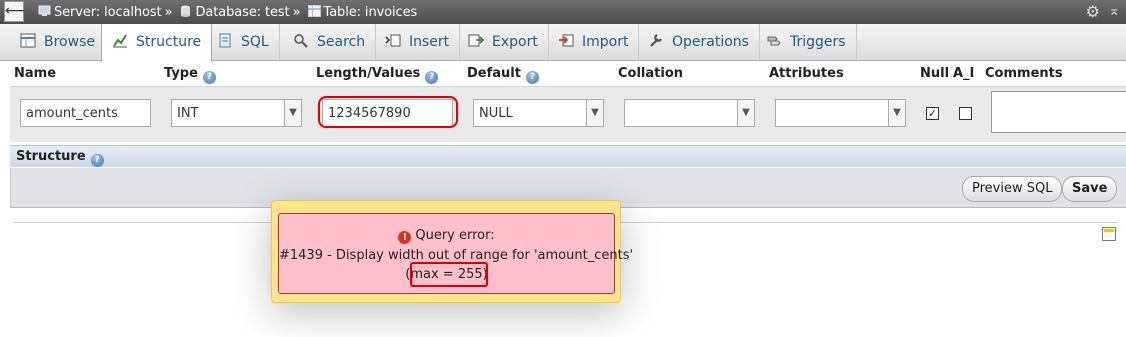  I want to click on breadcrumb-table: Table: invoices, so click(371, 12).